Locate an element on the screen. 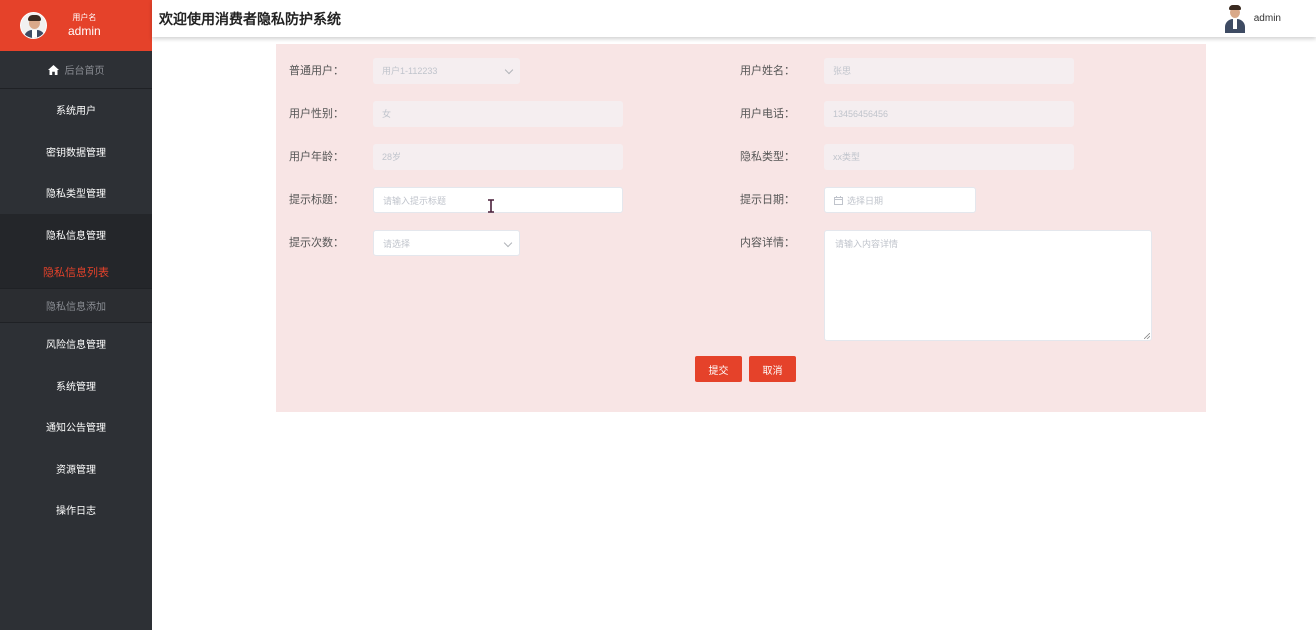  sidebar-item-label: 操作日志 is located at coordinates (76, 512).